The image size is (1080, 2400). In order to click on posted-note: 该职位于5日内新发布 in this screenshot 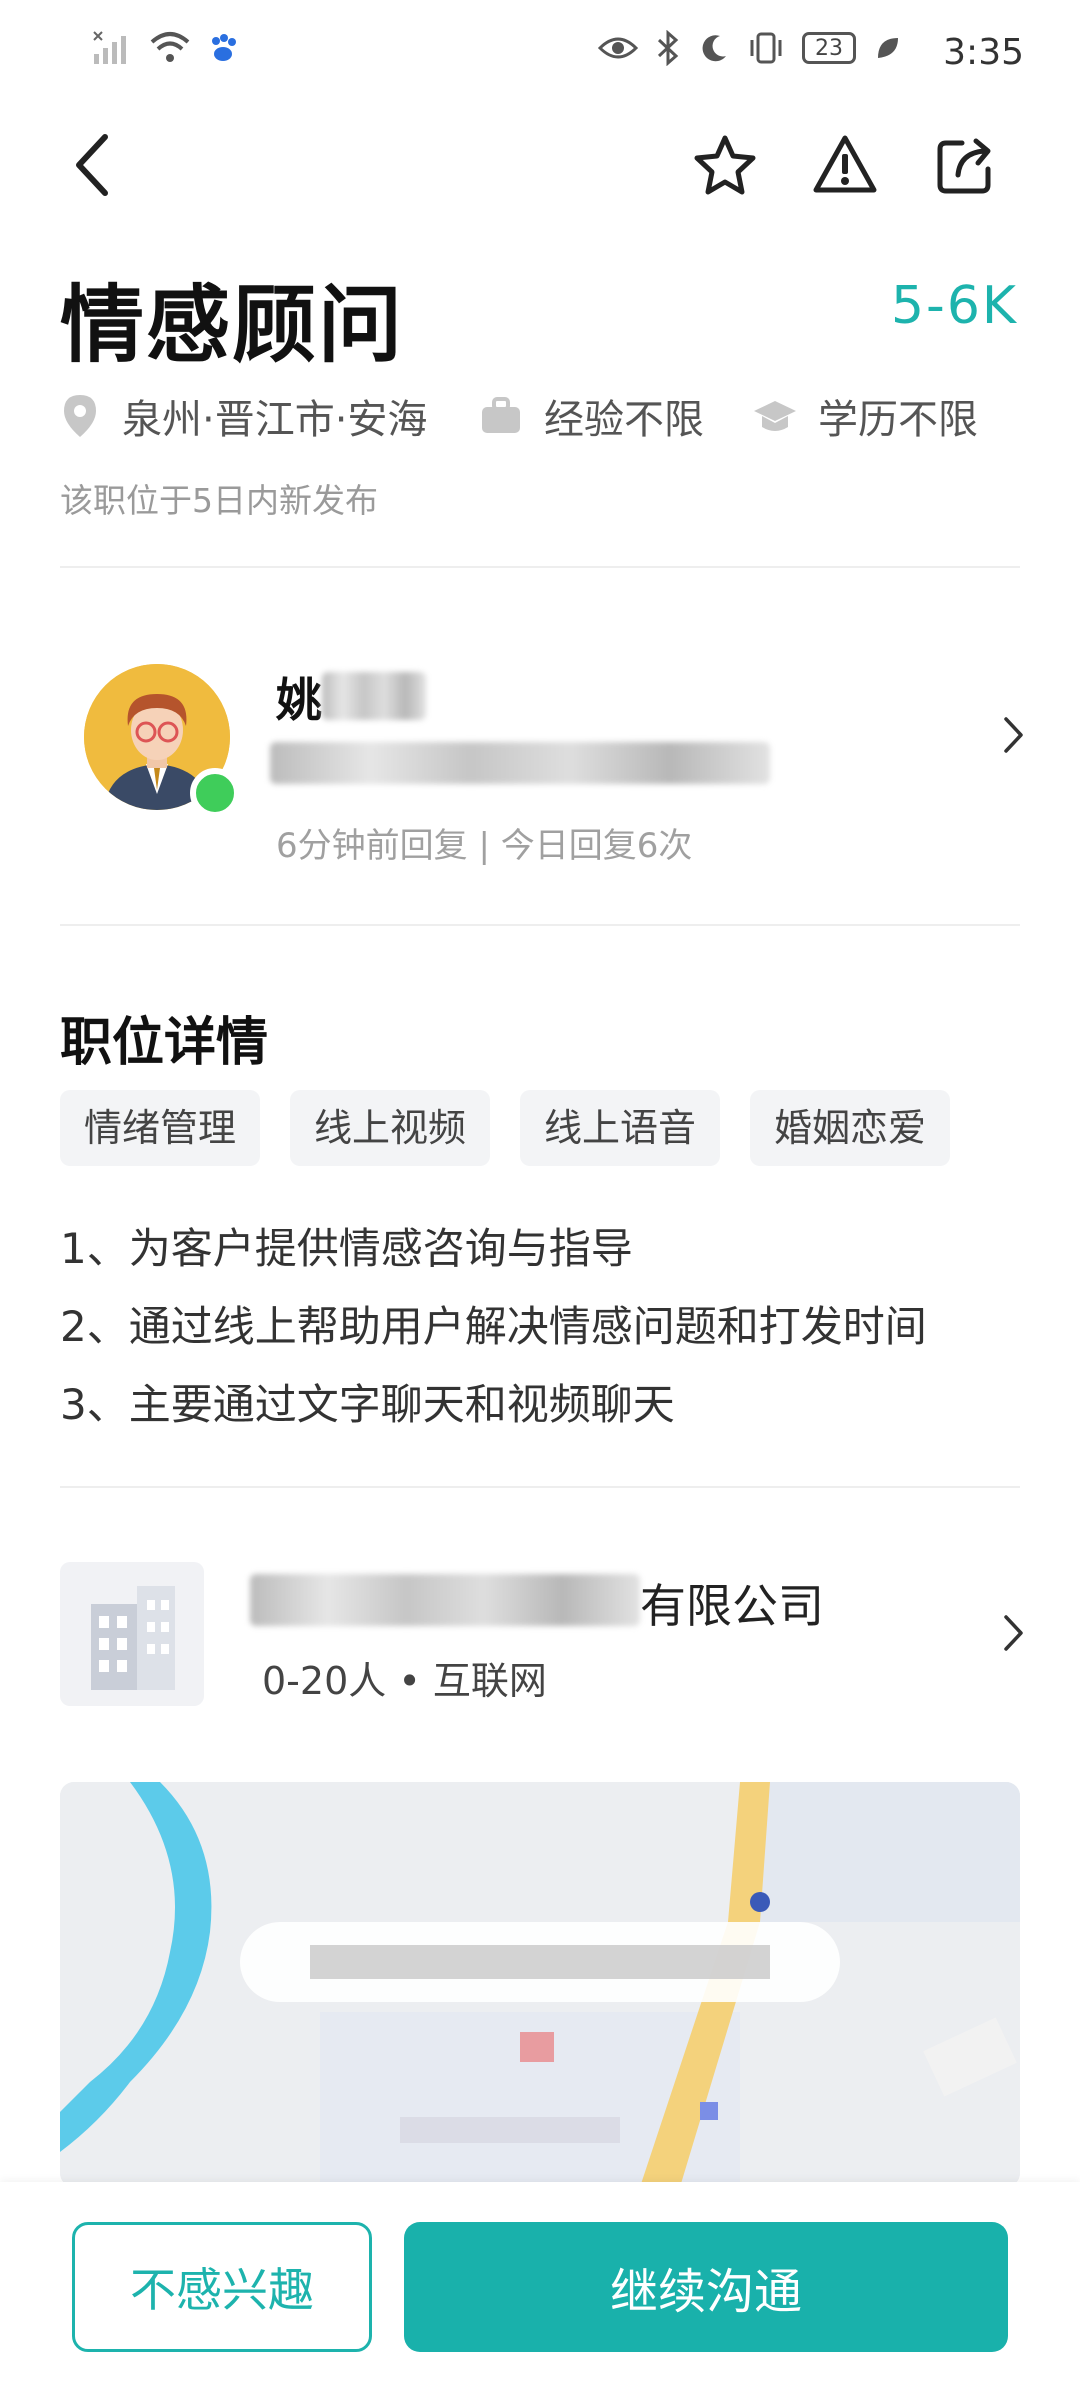, I will do `click(219, 500)`.